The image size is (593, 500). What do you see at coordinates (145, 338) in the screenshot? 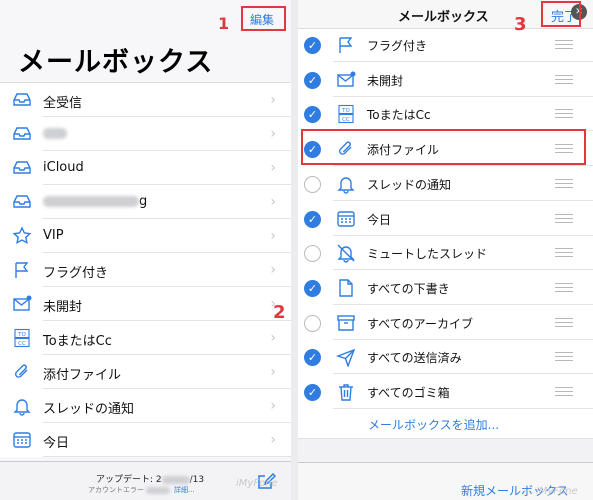
I see `mailbox-row: TO CC ToまたはCc ›` at bounding box center [145, 338].